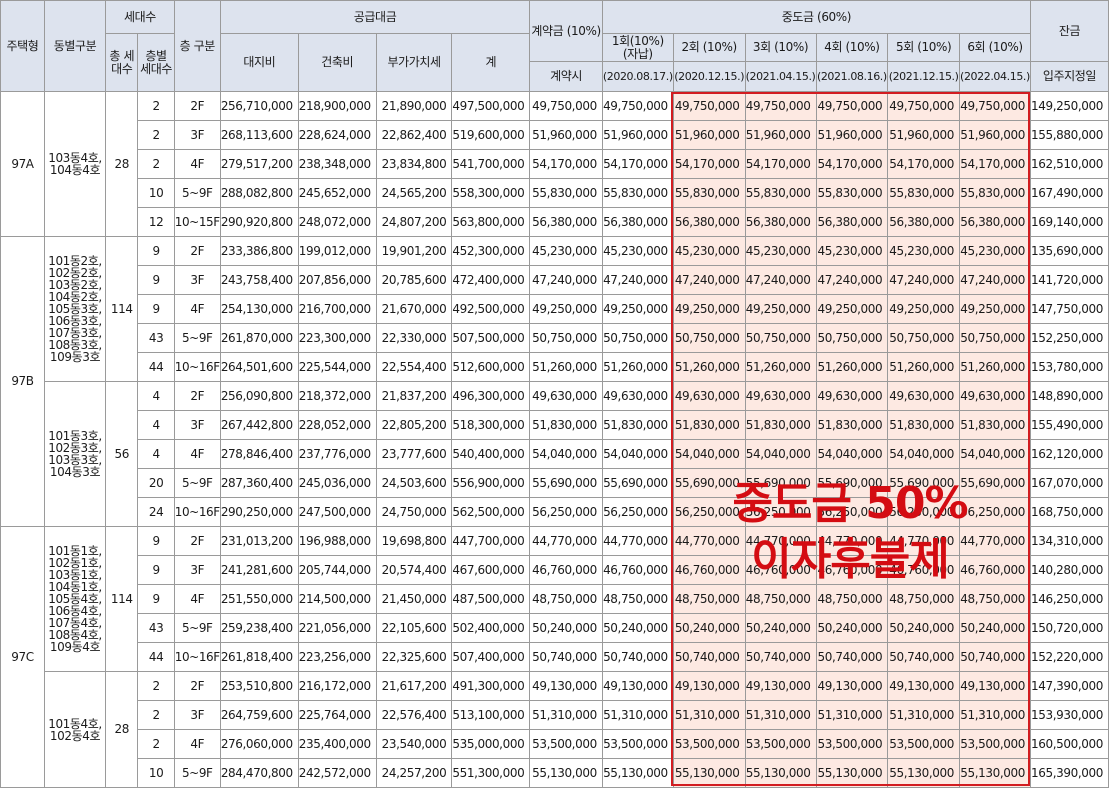 This screenshot has height=788, width=1109. Describe the element at coordinates (491, 338) in the screenshot. I see `total-price-cell: 507,500,000` at that location.